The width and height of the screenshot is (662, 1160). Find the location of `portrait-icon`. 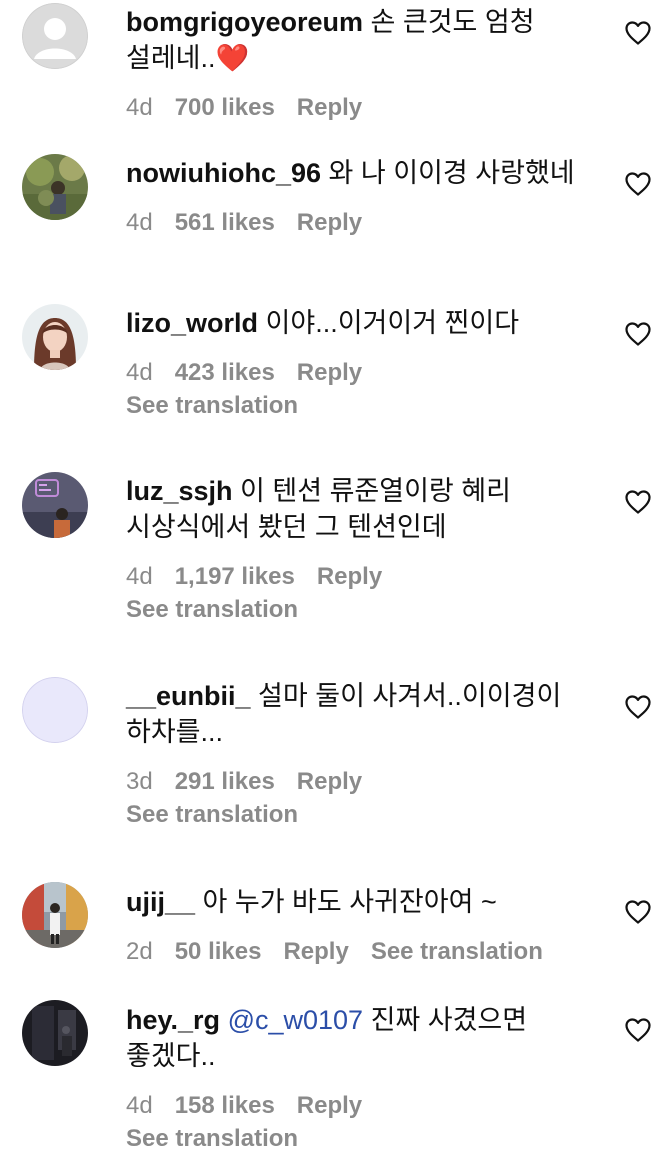

portrait-icon is located at coordinates (55, 337).